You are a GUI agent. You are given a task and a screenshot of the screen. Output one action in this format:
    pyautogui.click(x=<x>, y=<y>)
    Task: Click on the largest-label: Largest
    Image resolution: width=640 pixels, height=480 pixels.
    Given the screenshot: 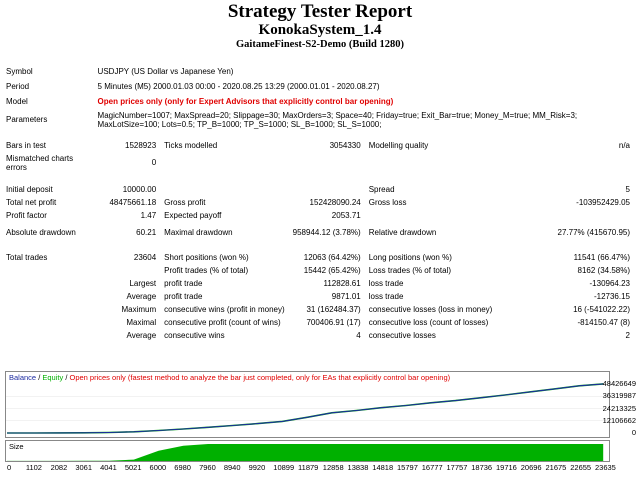 What is the action you would take?
    pyautogui.click(x=143, y=283)
    